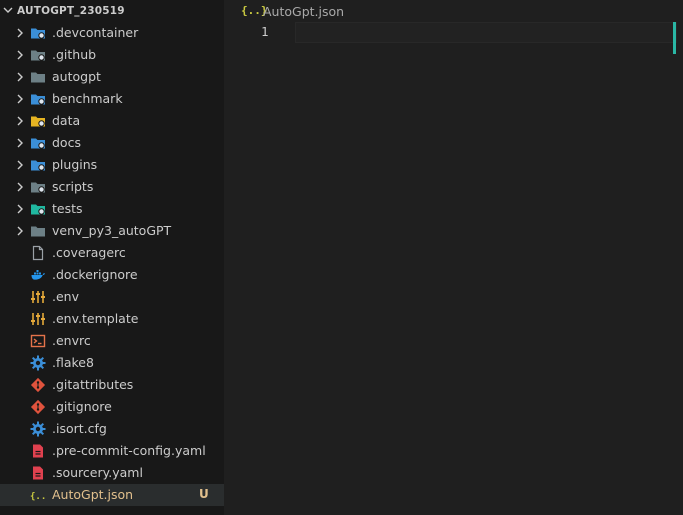  I want to click on tree-folder-venv-py3-autogpt: venv_py3_autoGPT, so click(112, 231).